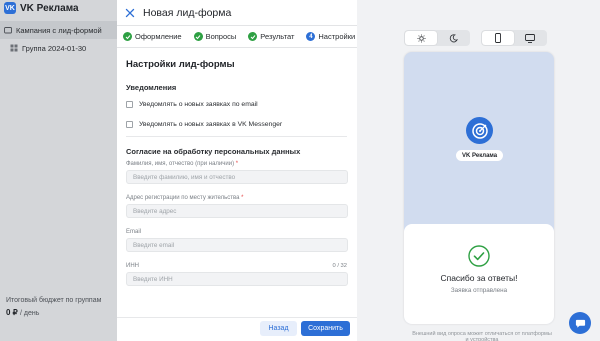  I want to click on sidebar-item-label: Группа 2024-01-30, so click(54, 48).